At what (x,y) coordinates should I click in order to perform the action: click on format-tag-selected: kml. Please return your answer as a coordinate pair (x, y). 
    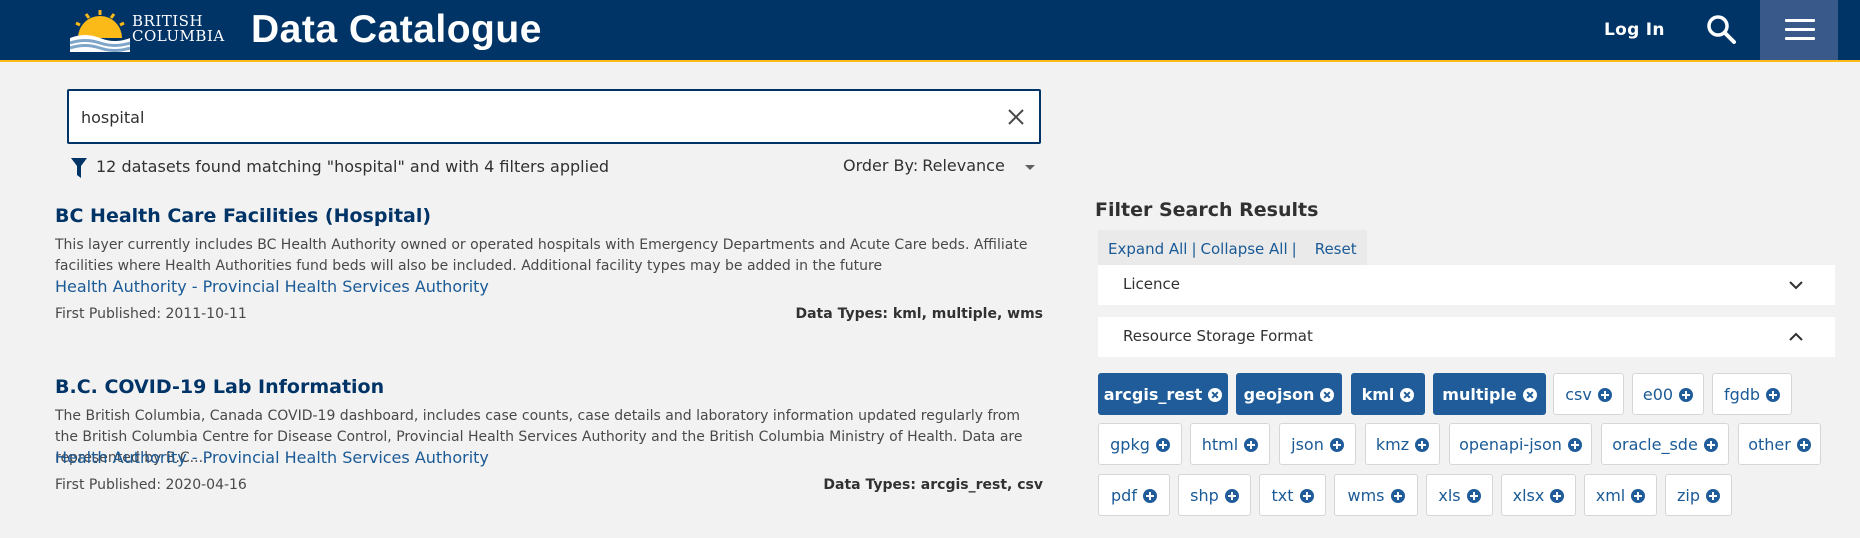
    Looking at the image, I should click on (1388, 394).